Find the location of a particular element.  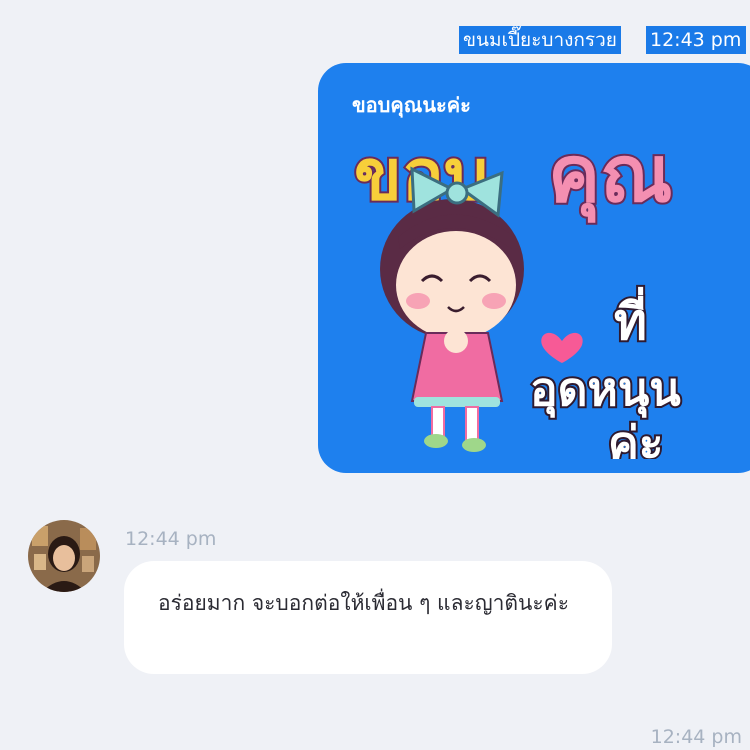

sticker-caption: ขอบคุณนะค่ะ is located at coordinates (411, 105).